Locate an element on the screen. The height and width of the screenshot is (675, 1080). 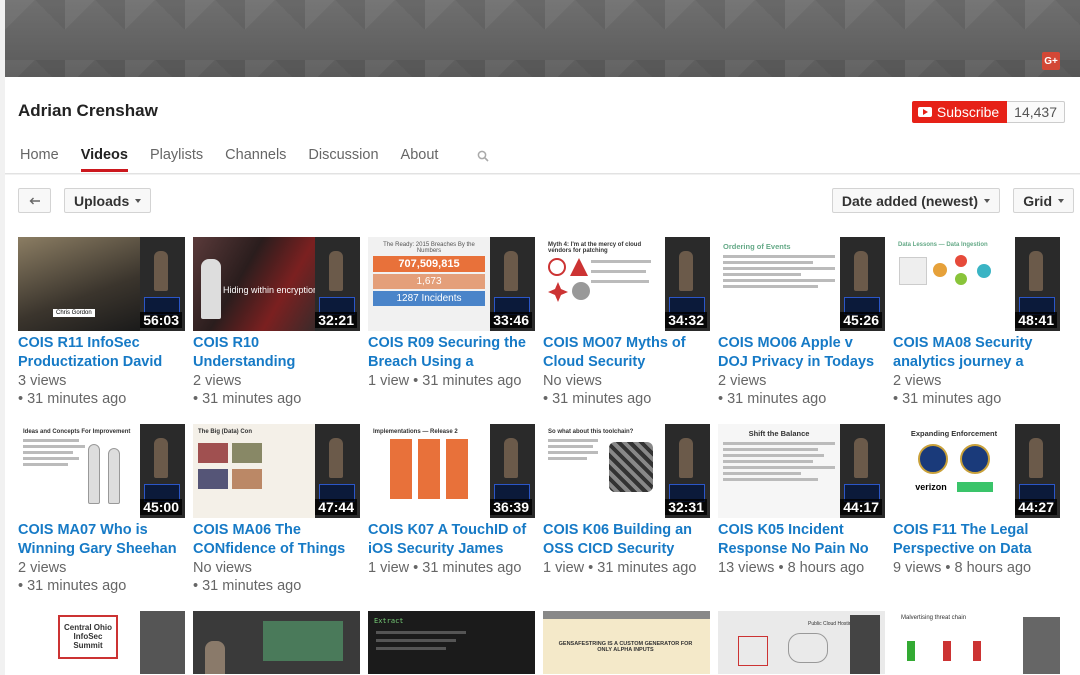
video-thumbnail: Implementations — Release 2 36:39 is located at coordinates (451, 471).